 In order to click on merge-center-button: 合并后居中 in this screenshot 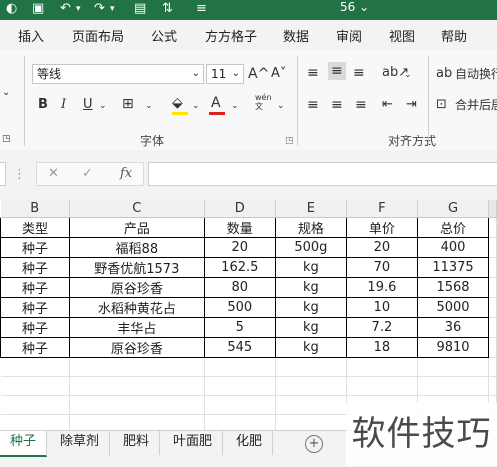, I will do `click(476, 105)`.